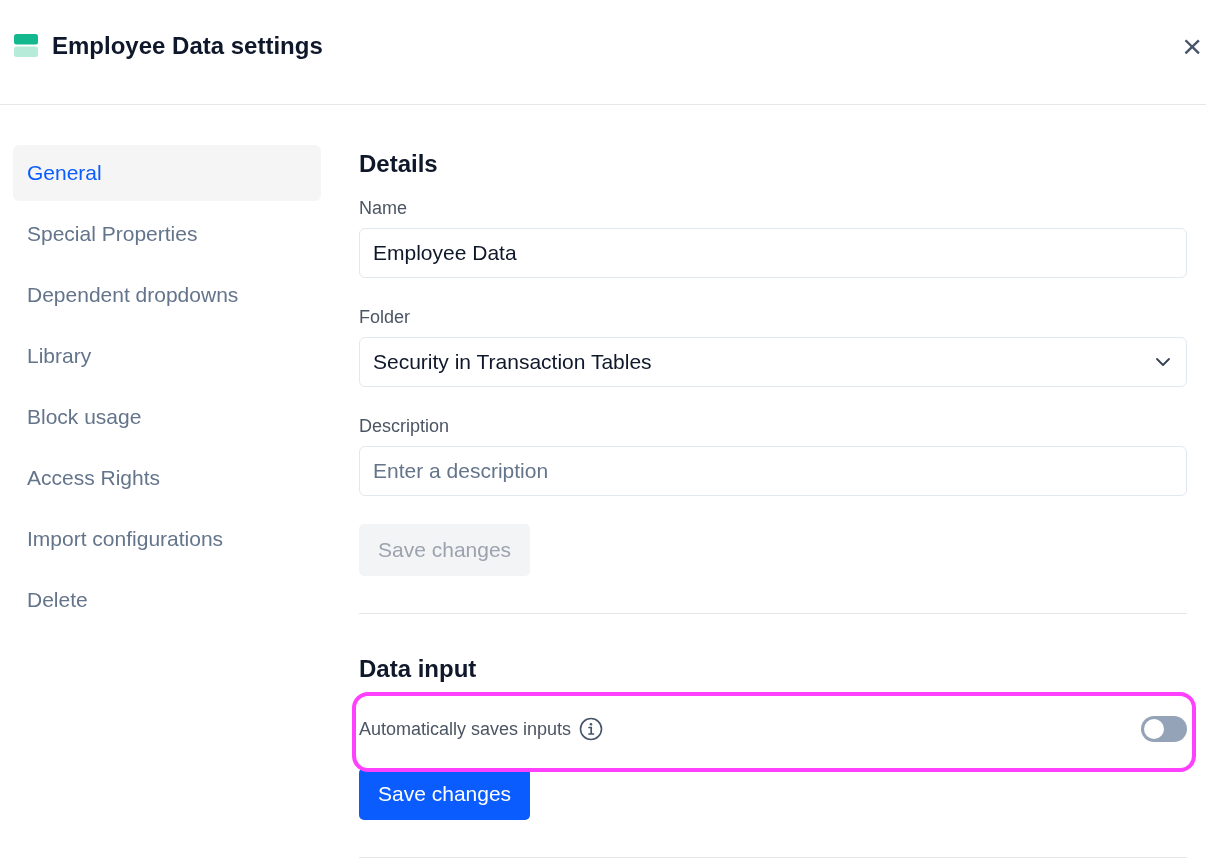 This screenshot has height=858, width=1206. I want to click on section-heading: Data input, so click(418, 669).